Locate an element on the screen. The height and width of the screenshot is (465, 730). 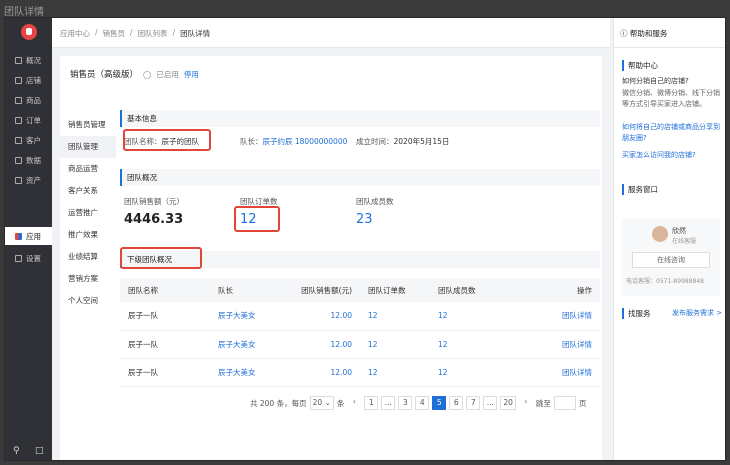
sales-value: 4446.33 is located at coordinates (154, 219).